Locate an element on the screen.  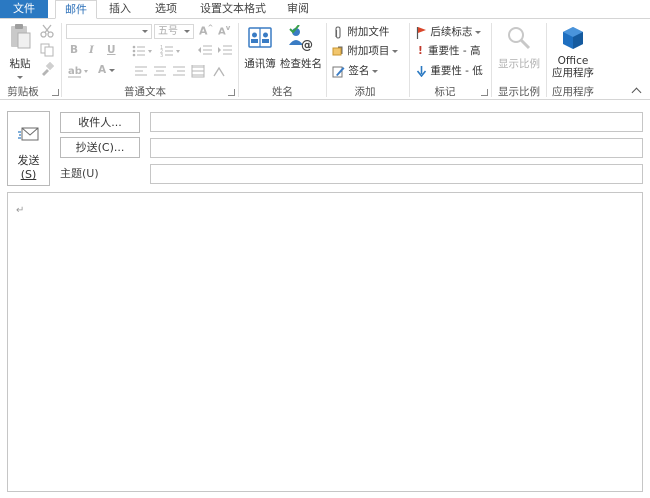
font-color-dropdown-icon is located at coordinates (112, 70).